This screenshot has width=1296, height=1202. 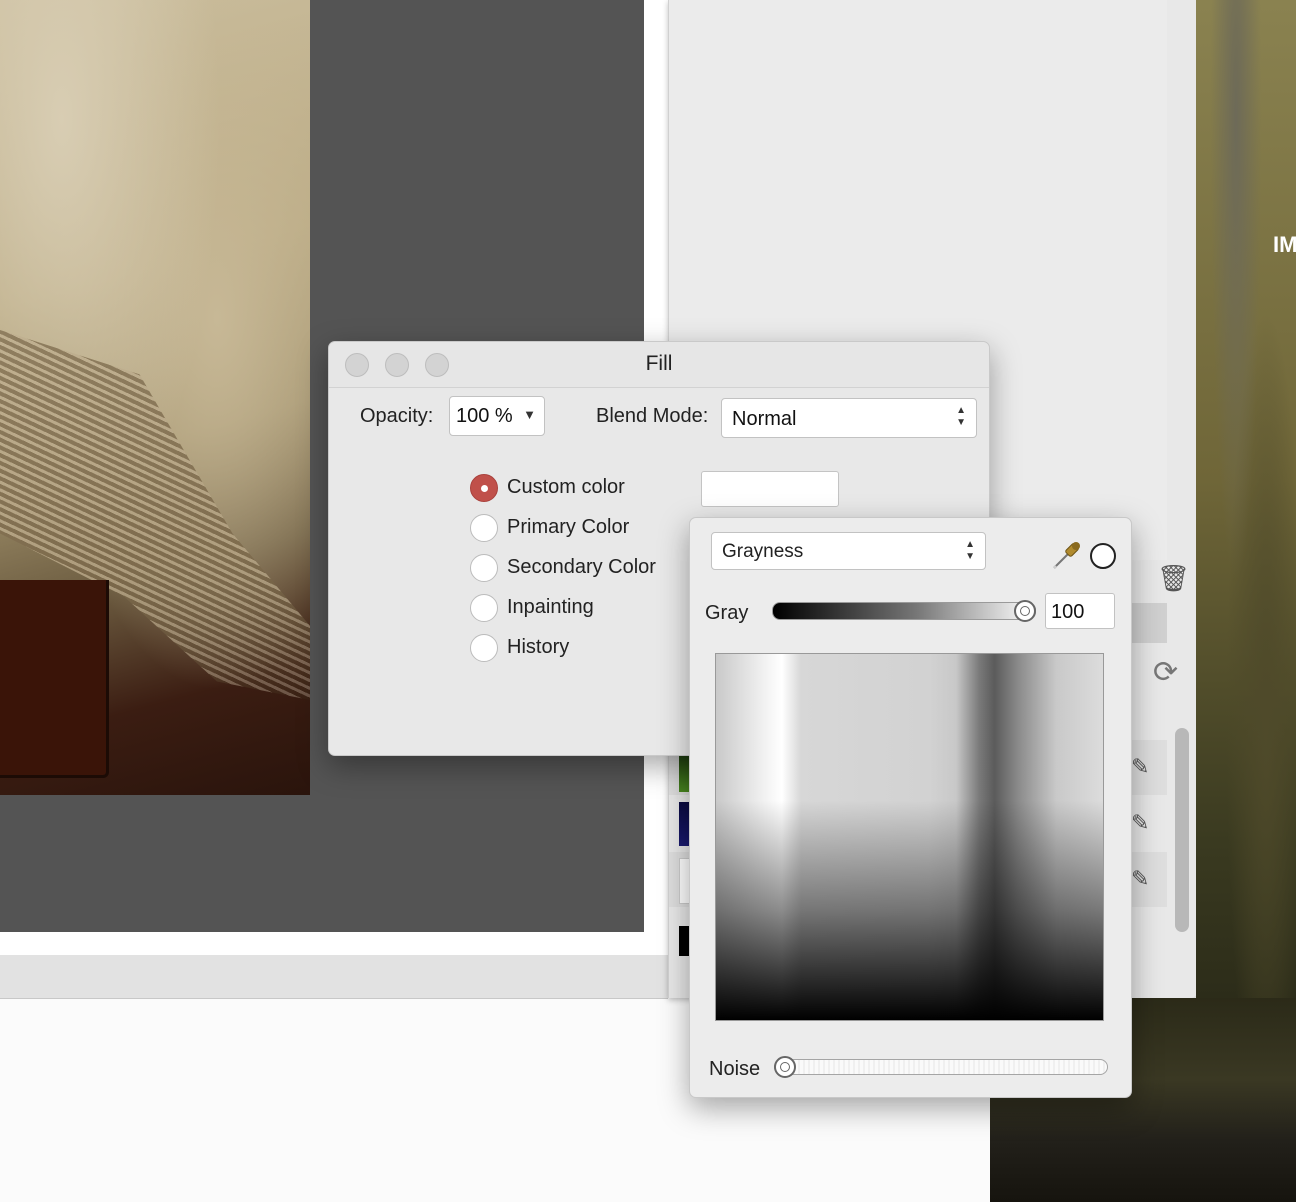 What do you see at coordinates (54, 679) in the screenshot?
I see `photo-drawer-detail` at bounding box center [54, 679].